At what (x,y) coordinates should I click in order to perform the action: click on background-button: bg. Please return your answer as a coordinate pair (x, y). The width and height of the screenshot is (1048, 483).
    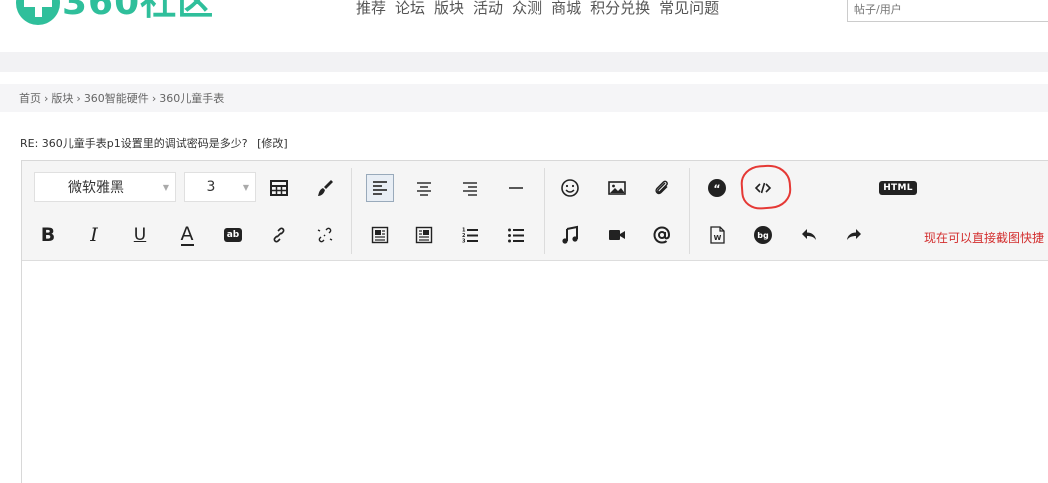
    Looking at the image, I should click on (763, 235).